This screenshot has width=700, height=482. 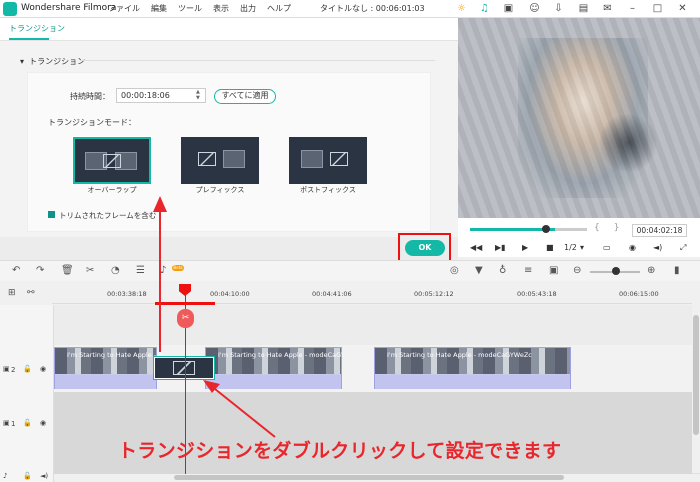 I want to click on vertical-scrollbar, so click(x=696, y=389).